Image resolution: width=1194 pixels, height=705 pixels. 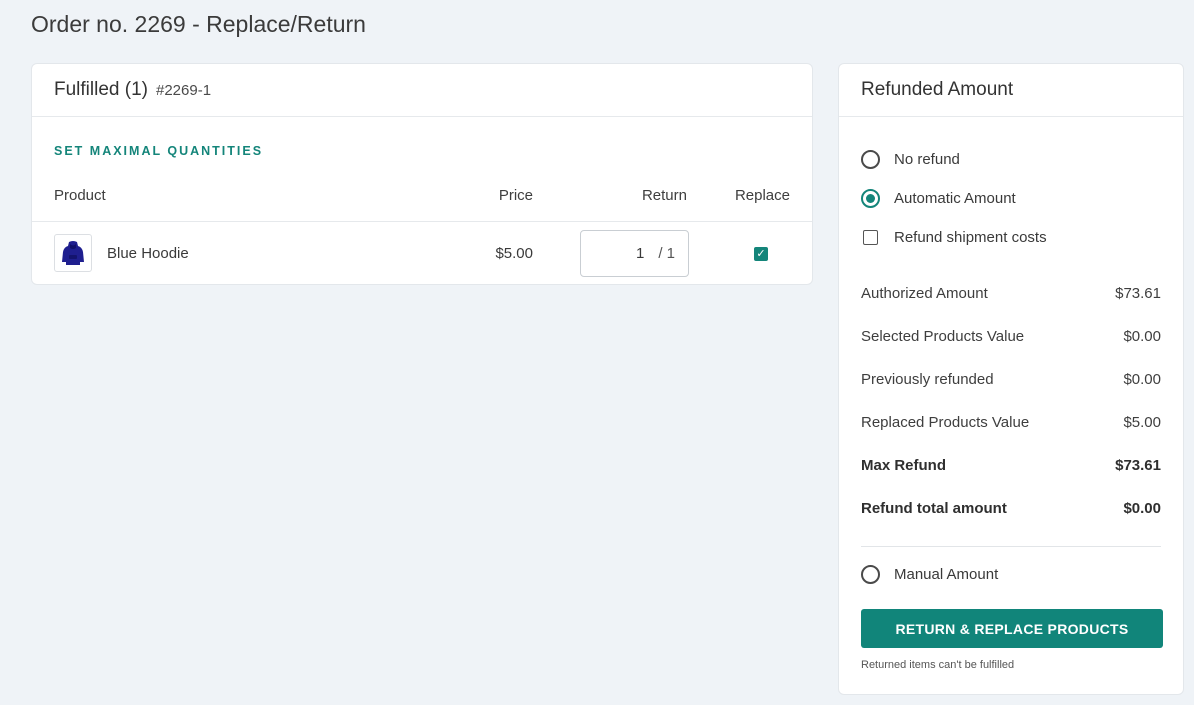 What do you see at coordinates (640, 253) in the screenshot?
I see `return-quantity-value: 1` at bounding box center [640, 253].